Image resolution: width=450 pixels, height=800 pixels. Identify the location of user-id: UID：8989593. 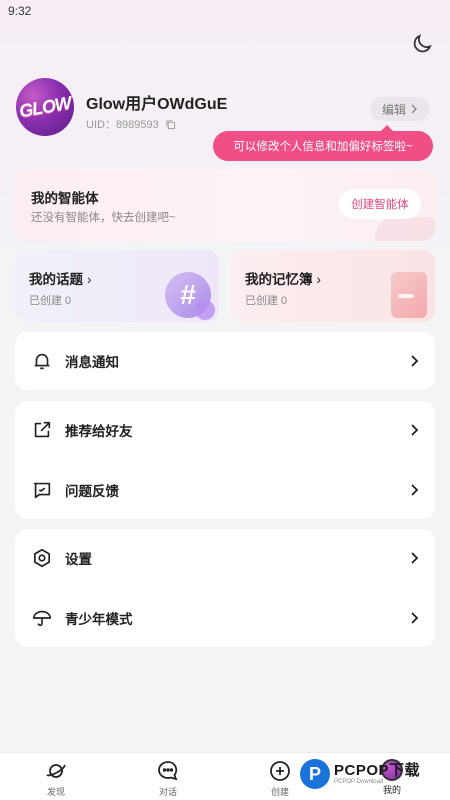
(131, 124).